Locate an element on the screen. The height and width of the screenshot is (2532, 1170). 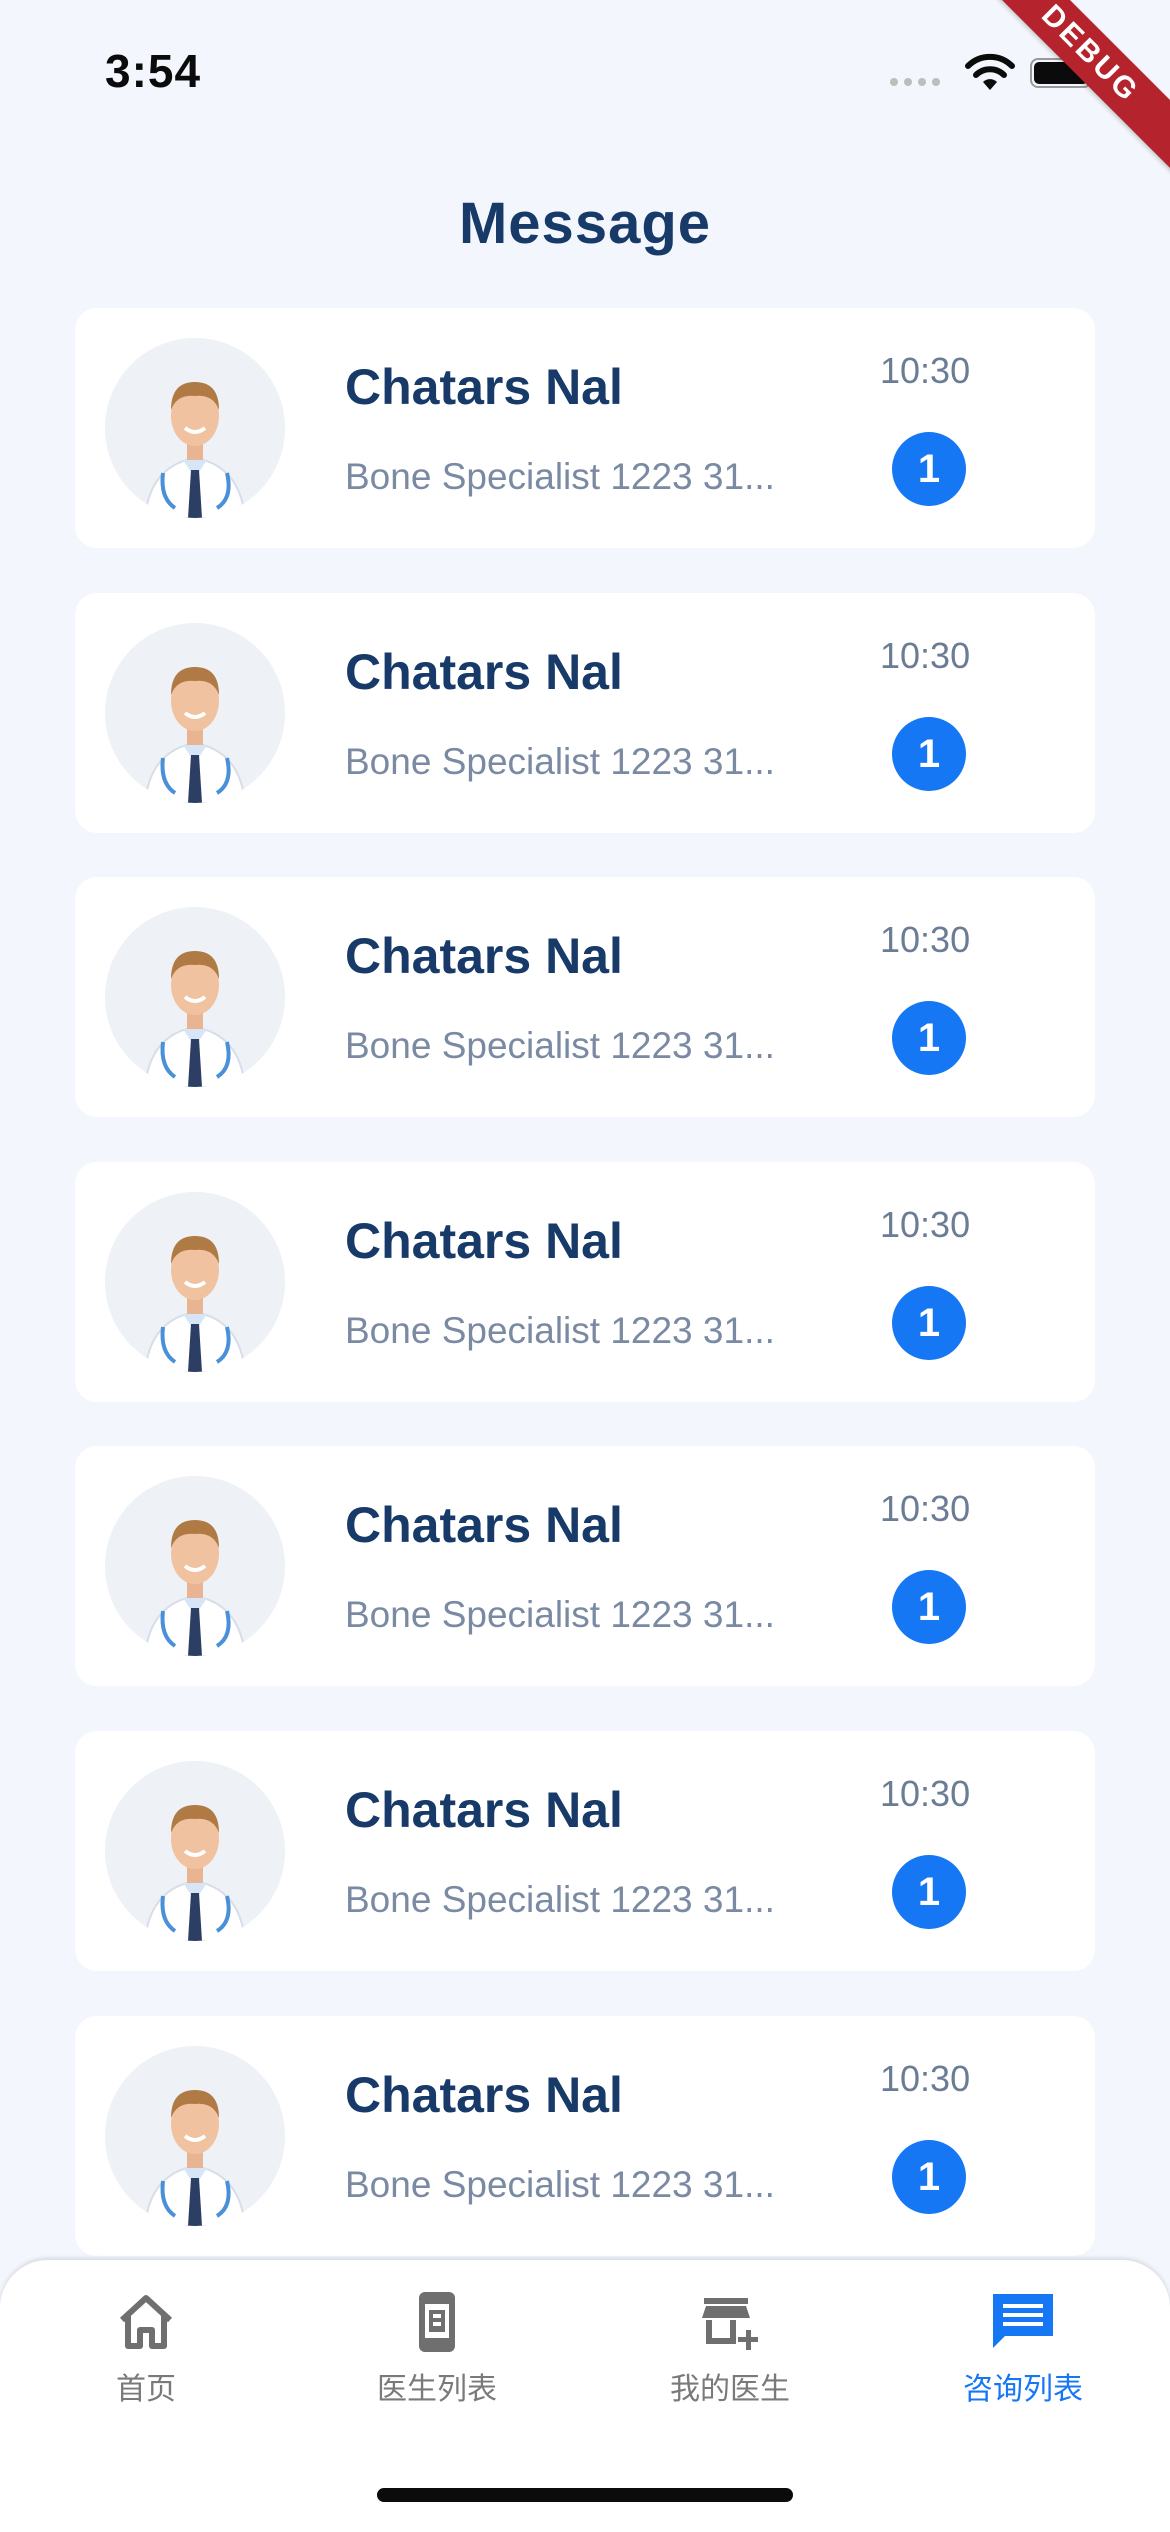
nav-label-home: 首页 is located at coordinates (146, 2389).